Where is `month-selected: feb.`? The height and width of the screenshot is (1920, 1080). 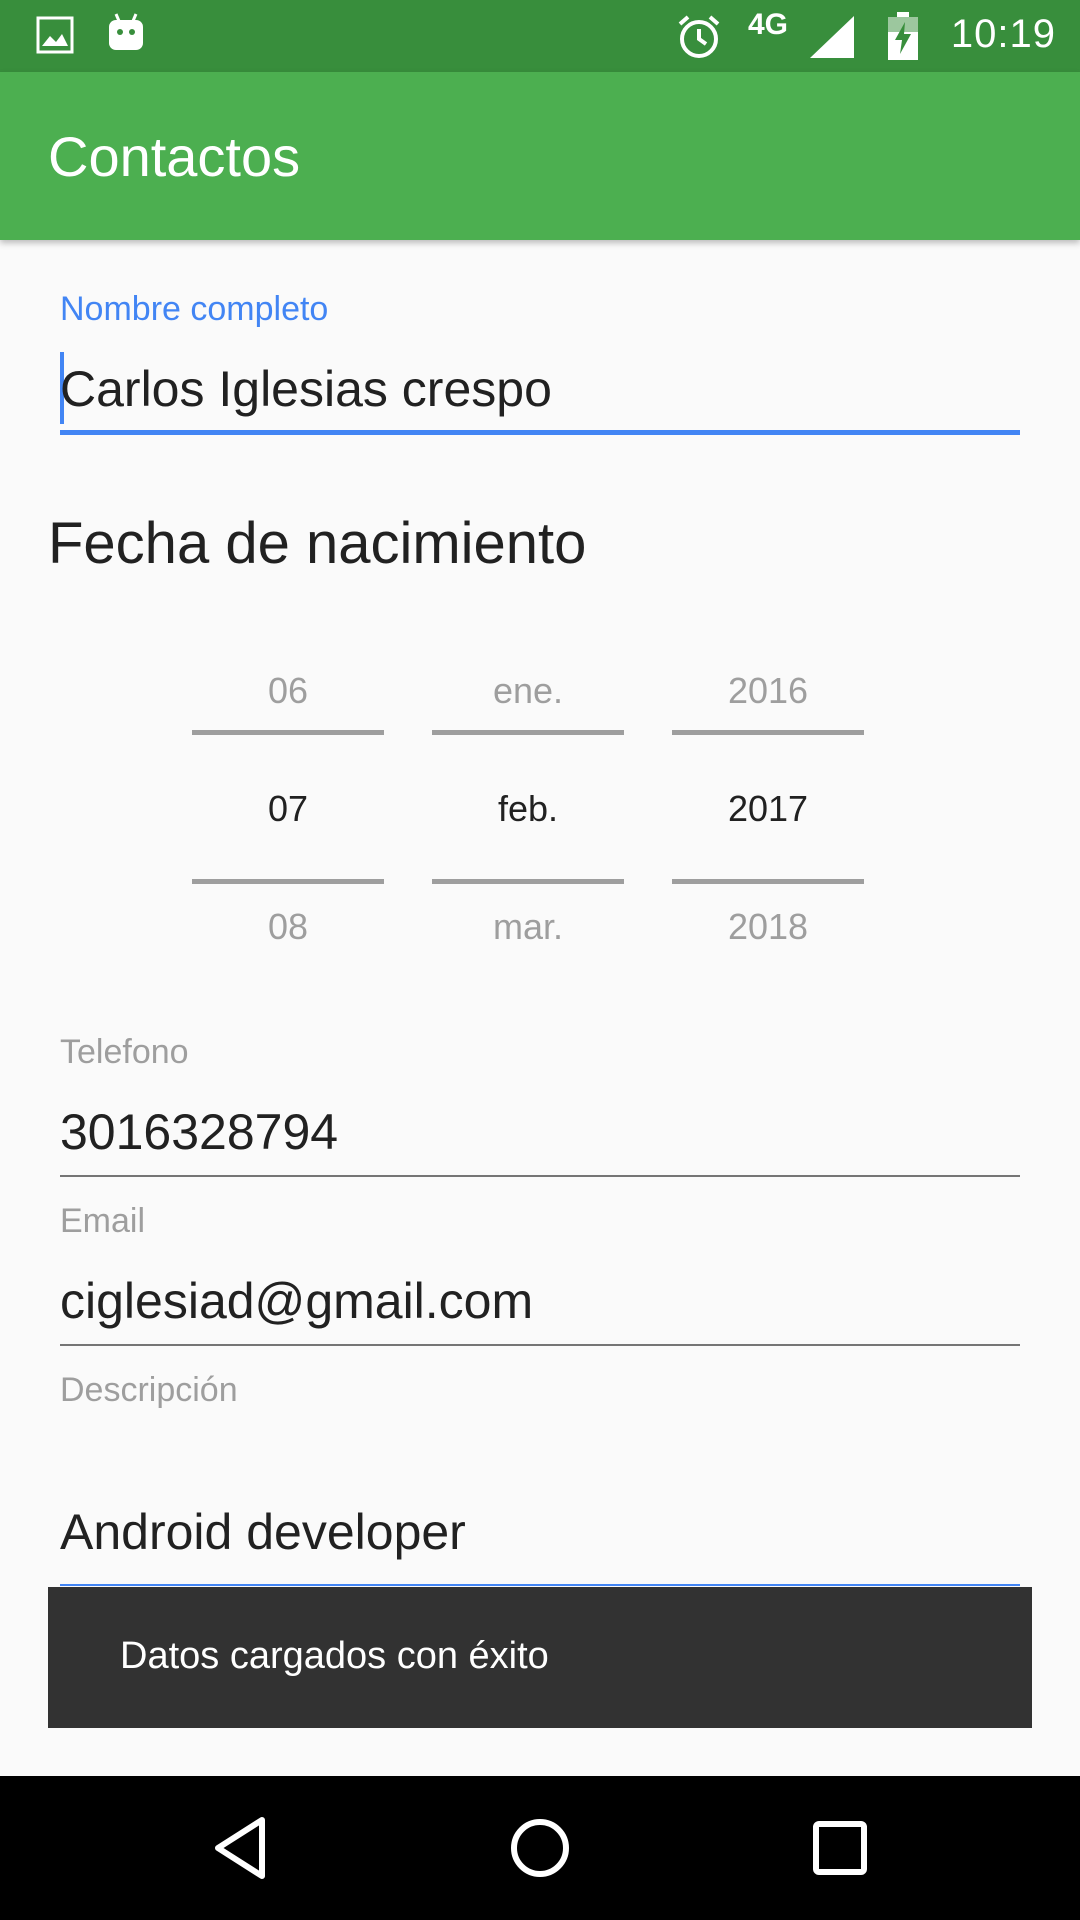
month-selected: feb. is located at coordinates (528, 809).